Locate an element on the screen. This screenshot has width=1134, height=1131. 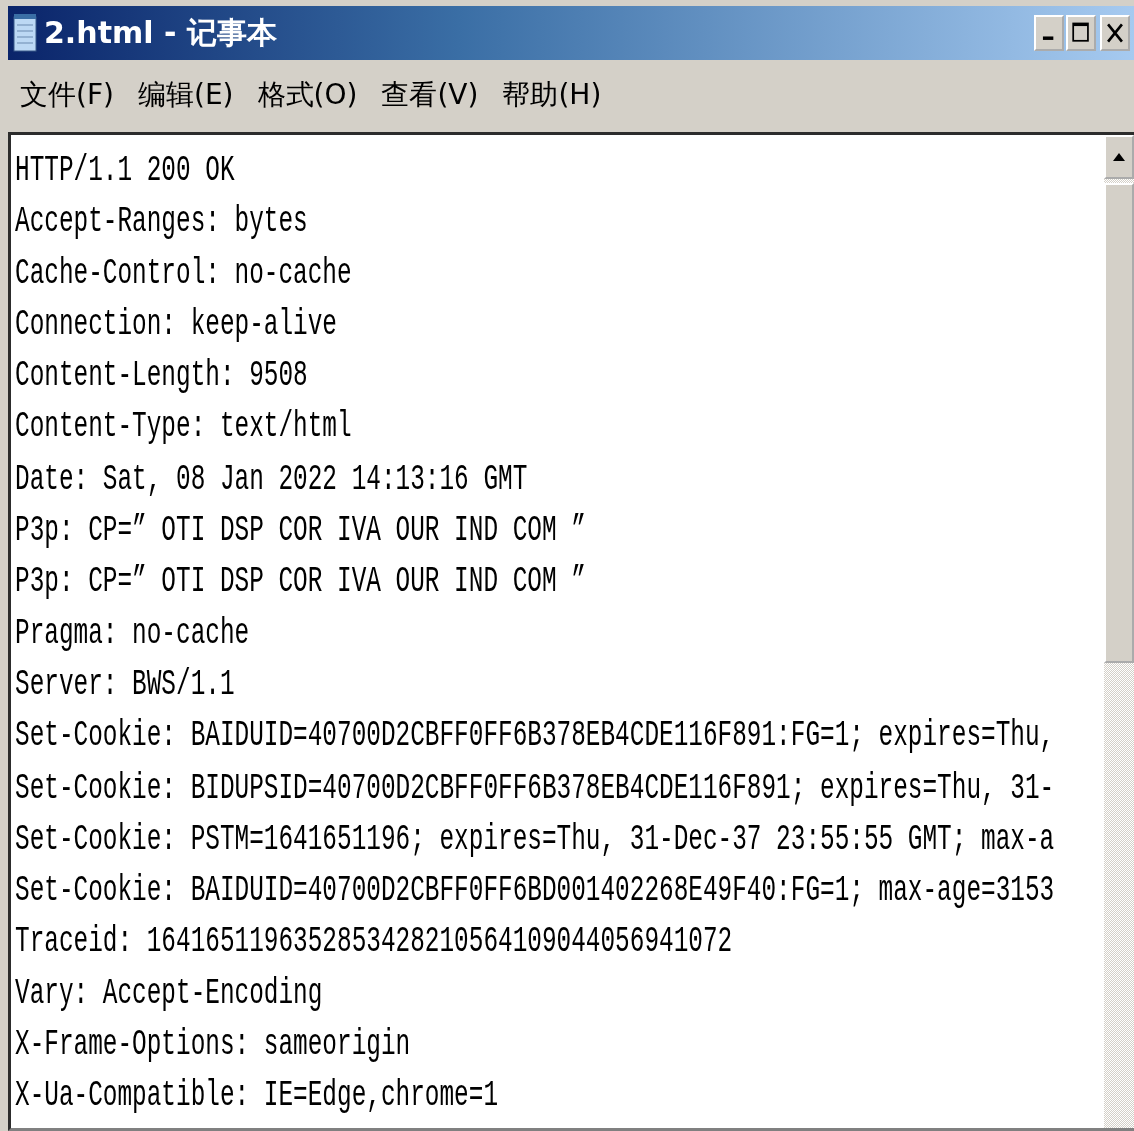
text-line: Traceid: 1641651196352853428210564109044056941072 is located at coordinates (374, 942).